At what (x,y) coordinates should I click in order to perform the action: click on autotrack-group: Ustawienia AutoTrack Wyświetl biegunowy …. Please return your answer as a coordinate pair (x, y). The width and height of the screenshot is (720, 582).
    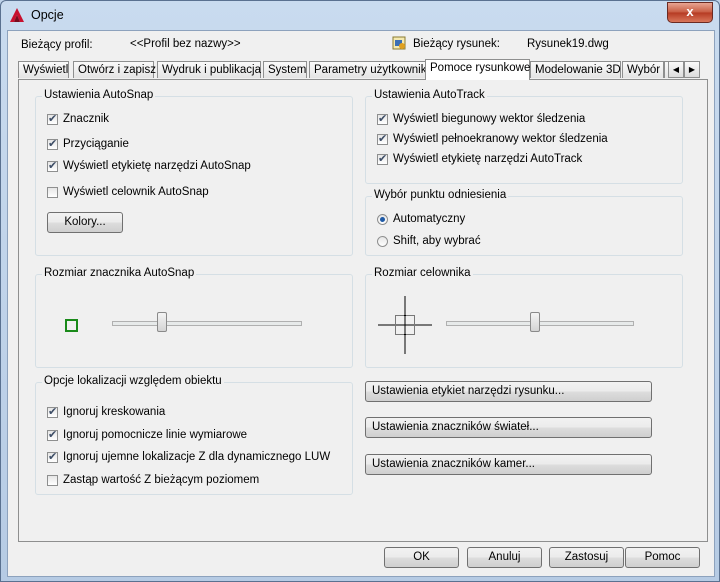
    Looking at the image, I should click on (524, 136).